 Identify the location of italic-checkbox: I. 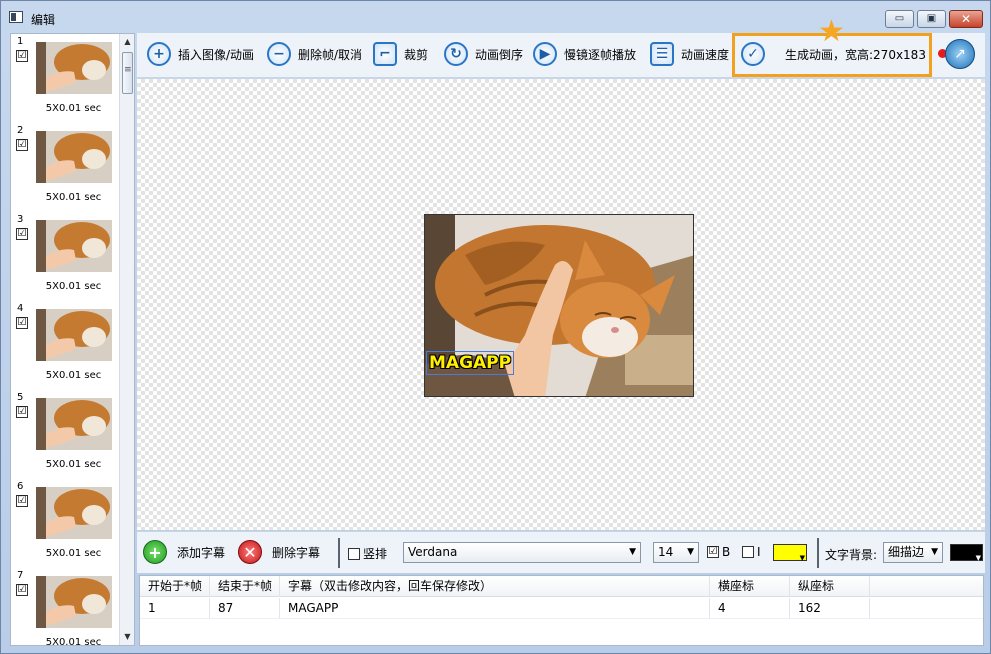
(751, 552).